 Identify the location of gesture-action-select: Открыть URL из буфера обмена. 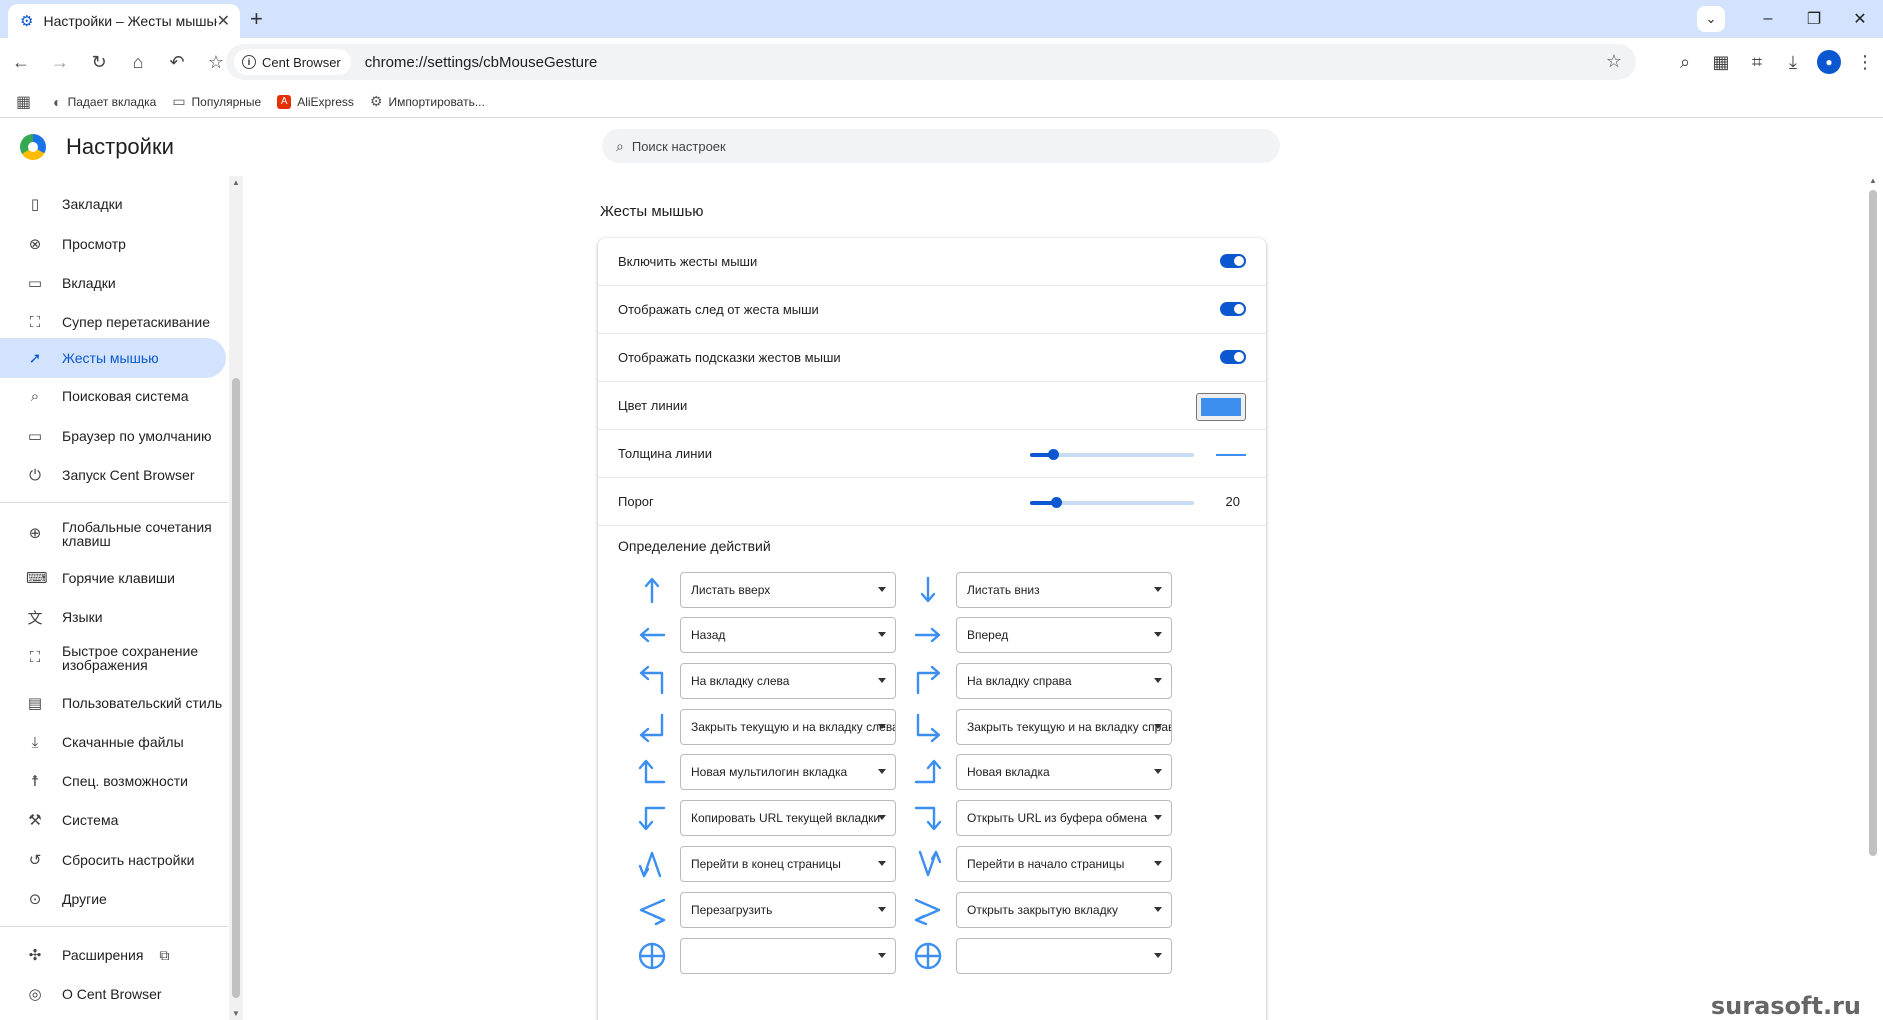
(1064, 818).